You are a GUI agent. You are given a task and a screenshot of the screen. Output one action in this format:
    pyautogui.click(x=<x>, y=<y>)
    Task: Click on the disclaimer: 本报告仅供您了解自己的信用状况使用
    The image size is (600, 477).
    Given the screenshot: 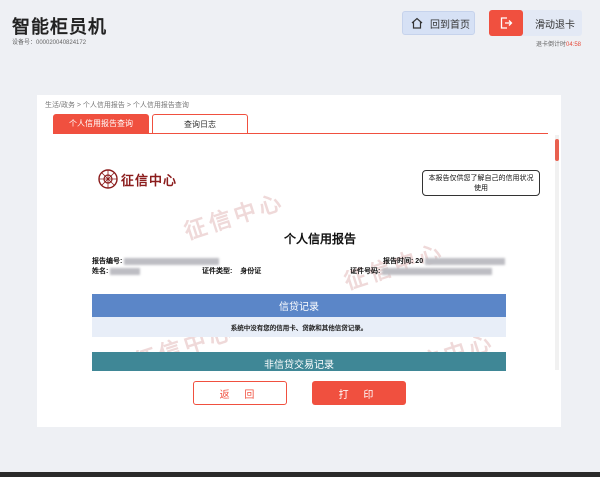 What is the action you would take?
    pyautogui.click(x=481, y=183)
    